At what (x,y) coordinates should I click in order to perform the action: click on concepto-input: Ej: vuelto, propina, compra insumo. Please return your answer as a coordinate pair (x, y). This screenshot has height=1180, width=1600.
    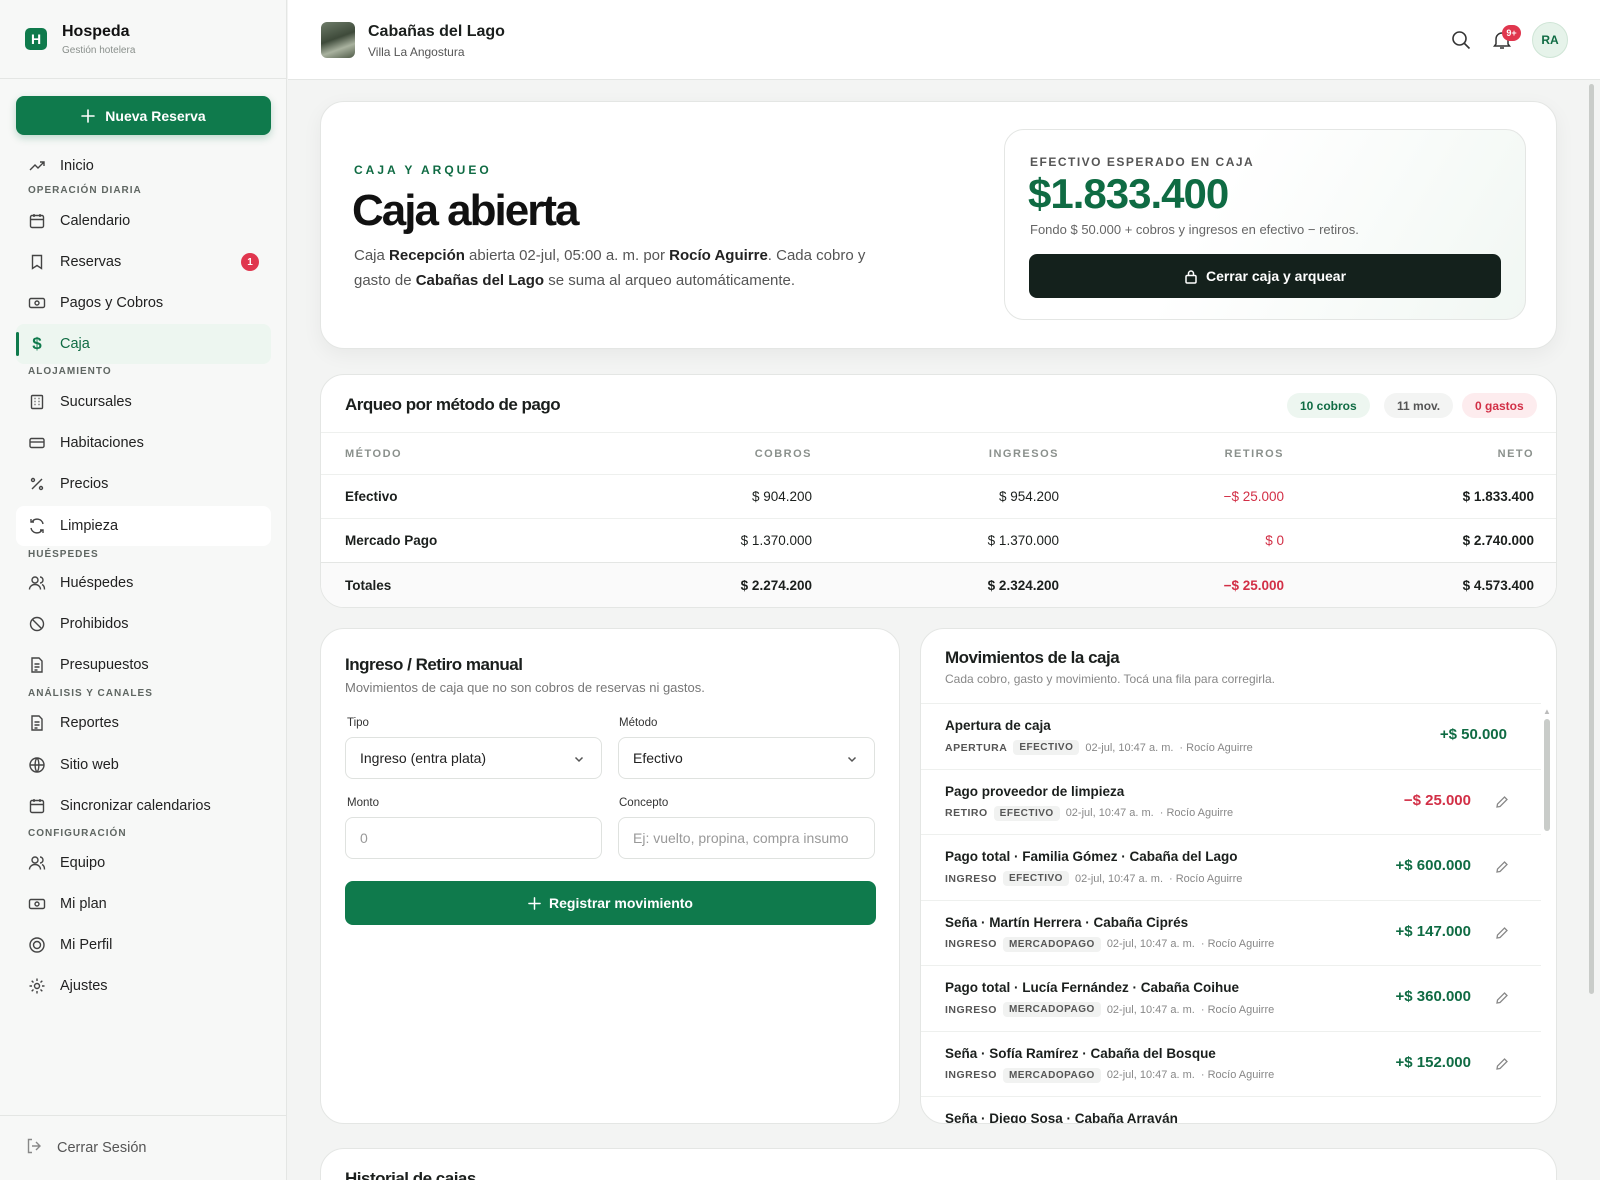
    Looking at the image, I should click on (746, 838).